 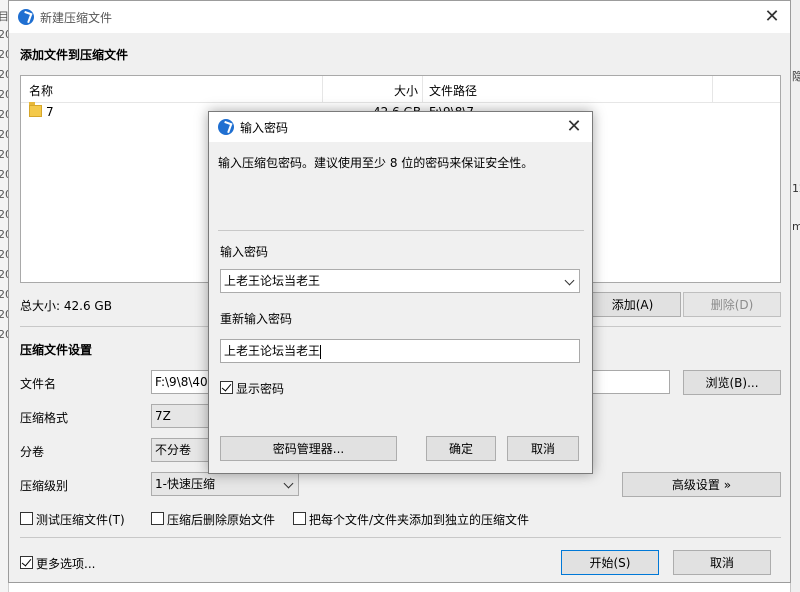 I want to click on delete-after-label: 压缩后删除原始文件, so click(x=221, y=519).